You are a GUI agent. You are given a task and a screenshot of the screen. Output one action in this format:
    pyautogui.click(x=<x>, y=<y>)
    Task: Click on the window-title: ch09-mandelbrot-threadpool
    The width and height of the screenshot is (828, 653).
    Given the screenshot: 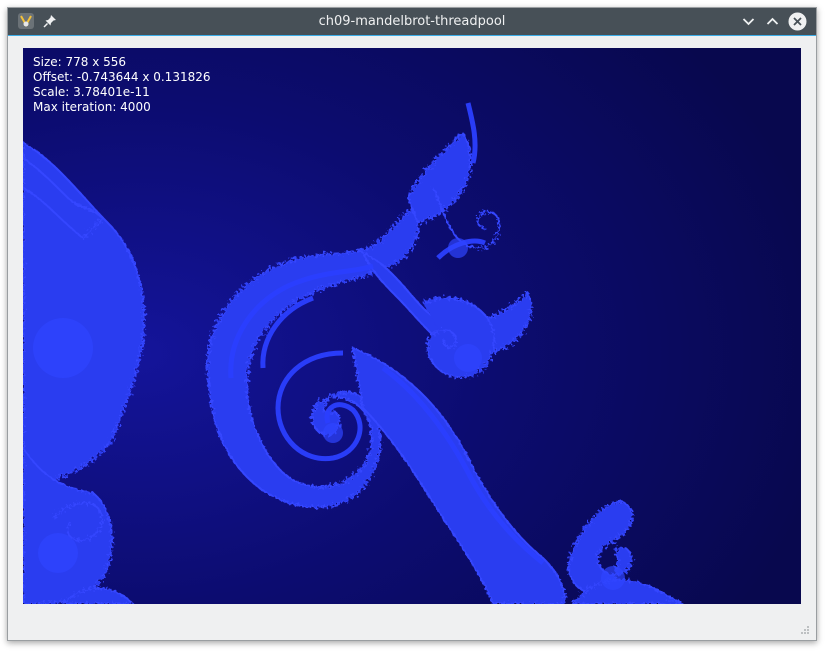 What is the action you would take?
    pyautogui.click(x=412, y=21)
    